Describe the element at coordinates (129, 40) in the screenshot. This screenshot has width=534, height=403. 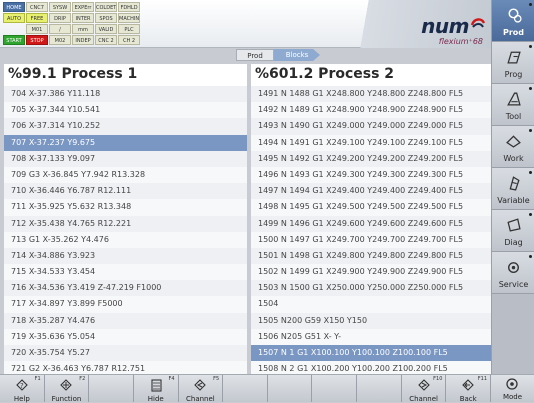
I see `status-indicator: CH 2` at that location.